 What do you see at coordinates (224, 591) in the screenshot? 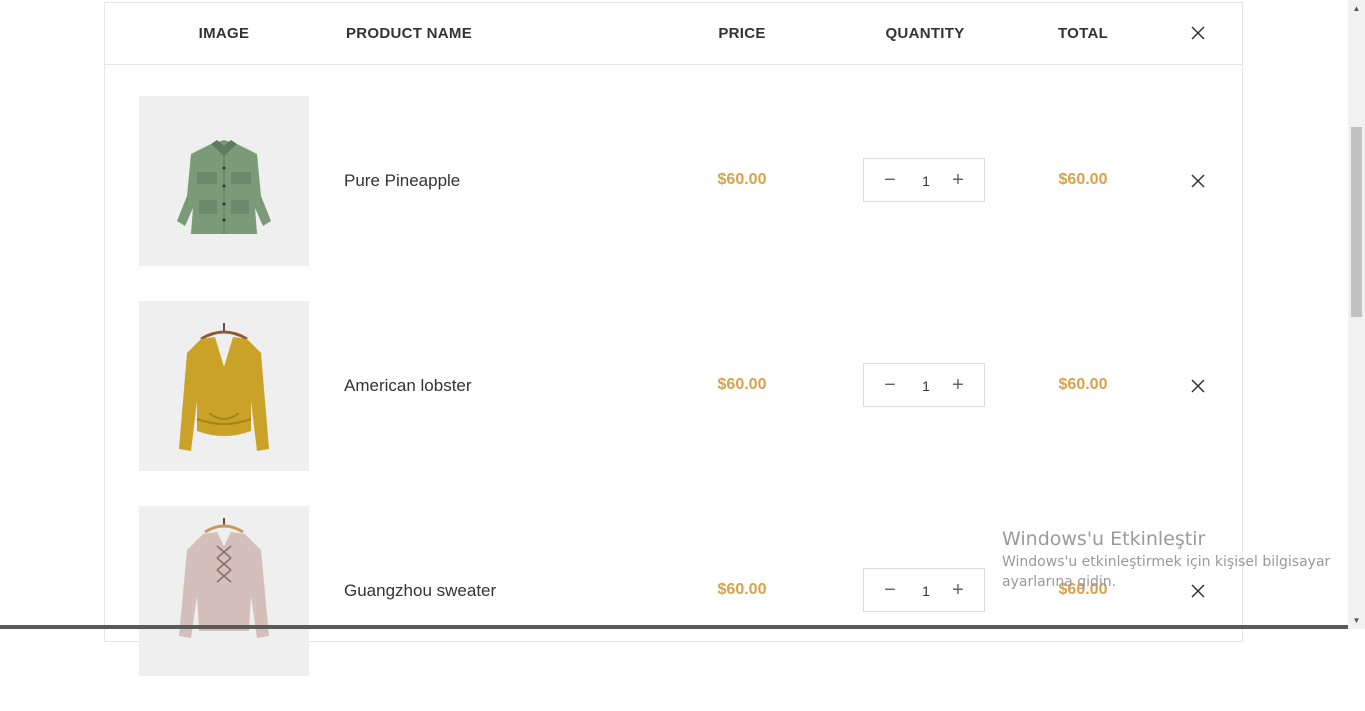
I see `product-image-pink-sweater` at bounding box center [224, 591].